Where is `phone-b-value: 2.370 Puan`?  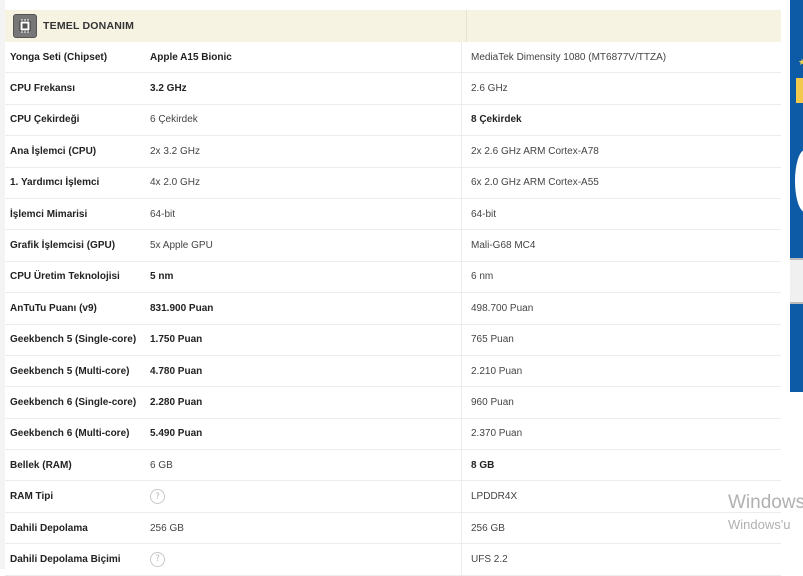
phone-b-value: 2.370 Puan is located at coordinates (497, 434).